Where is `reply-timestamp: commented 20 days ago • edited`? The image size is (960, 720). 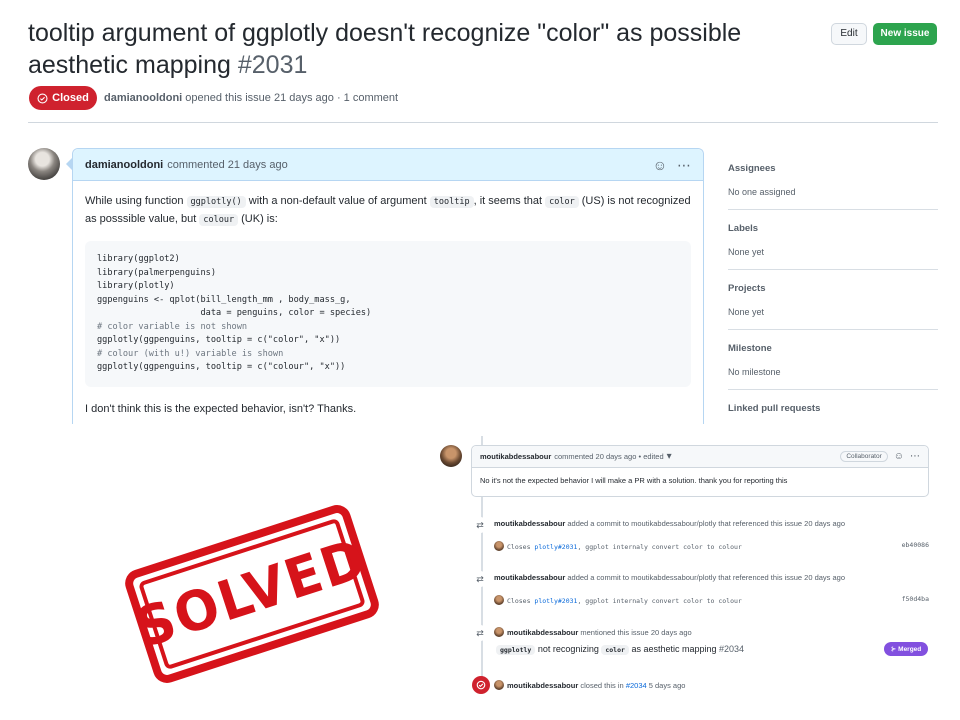
reply-timestamp: commented 20 days ago • edited is located at coordinates (608, 456).